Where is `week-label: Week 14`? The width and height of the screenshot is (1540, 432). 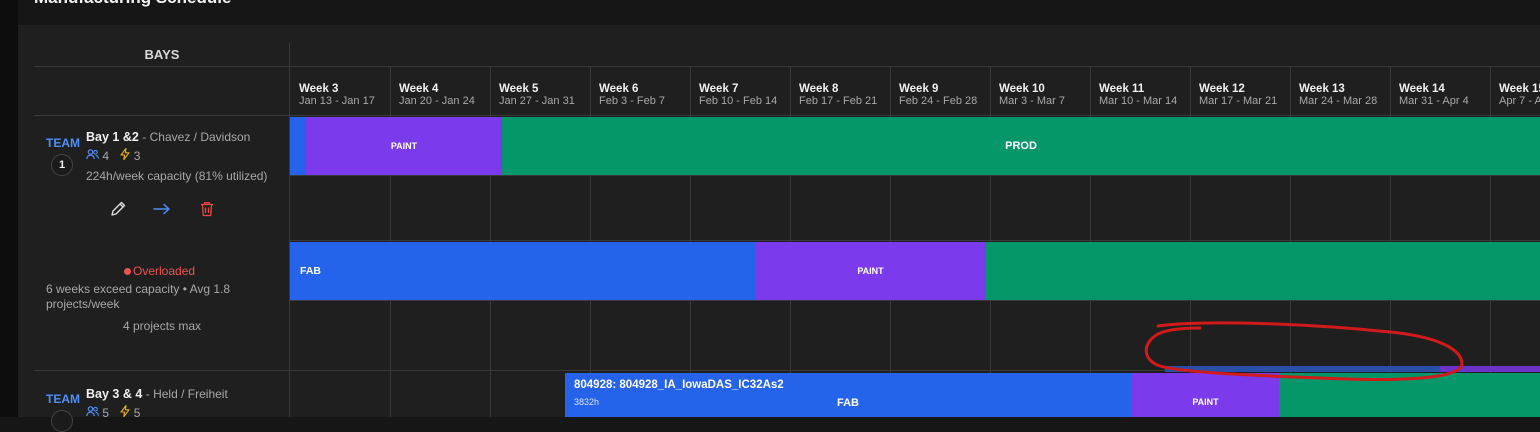 week-label: Week 14 is located at coordinates (1422, 89).